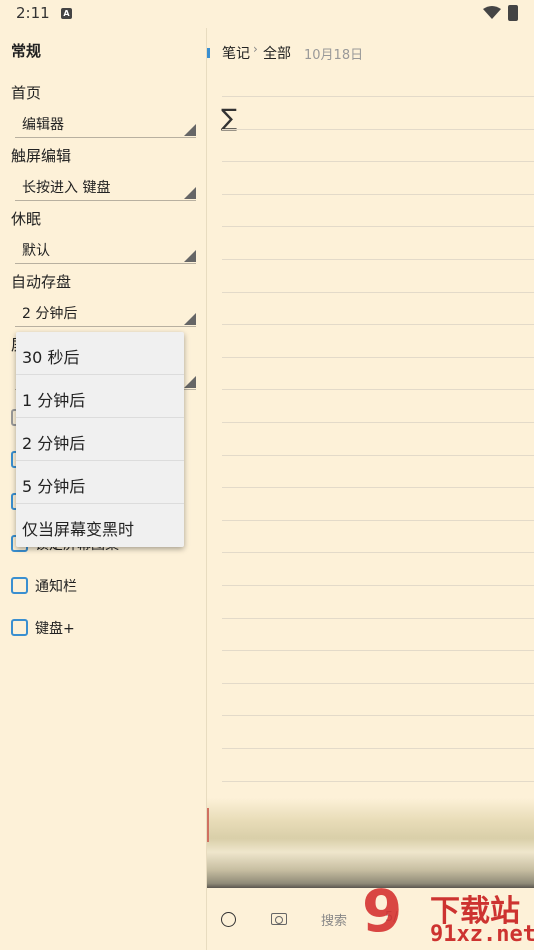 Image resolution: width=534 pixels, height=950 pixels. I want to click on watermark-logo: 9 下载站 91xz.net, so click(448, 916).